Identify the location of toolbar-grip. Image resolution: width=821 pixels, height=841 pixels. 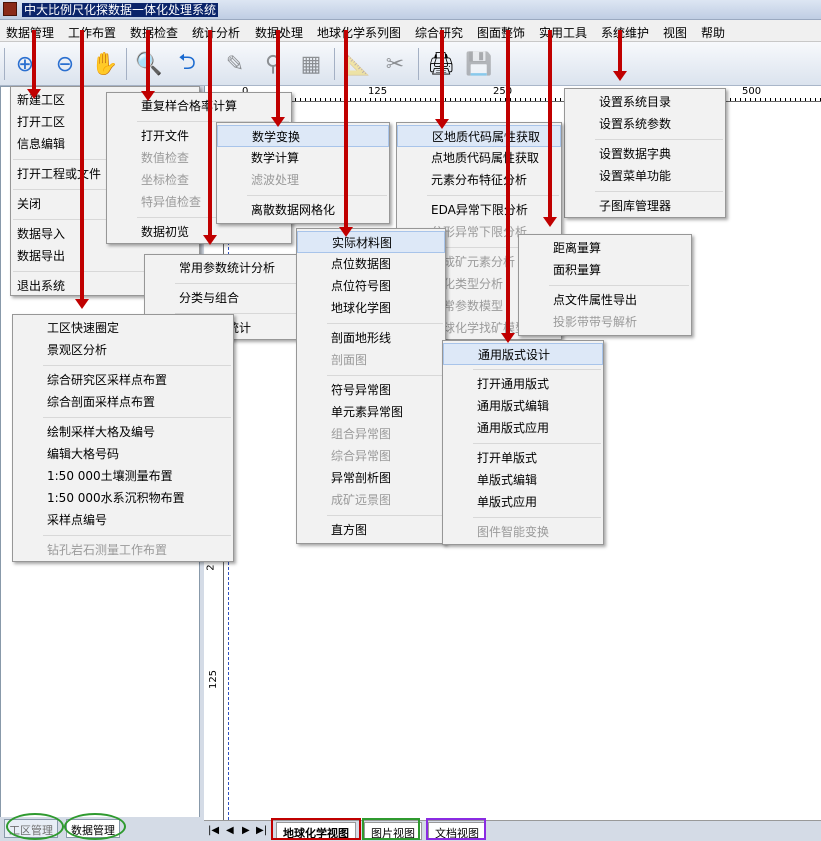
(4, 64).